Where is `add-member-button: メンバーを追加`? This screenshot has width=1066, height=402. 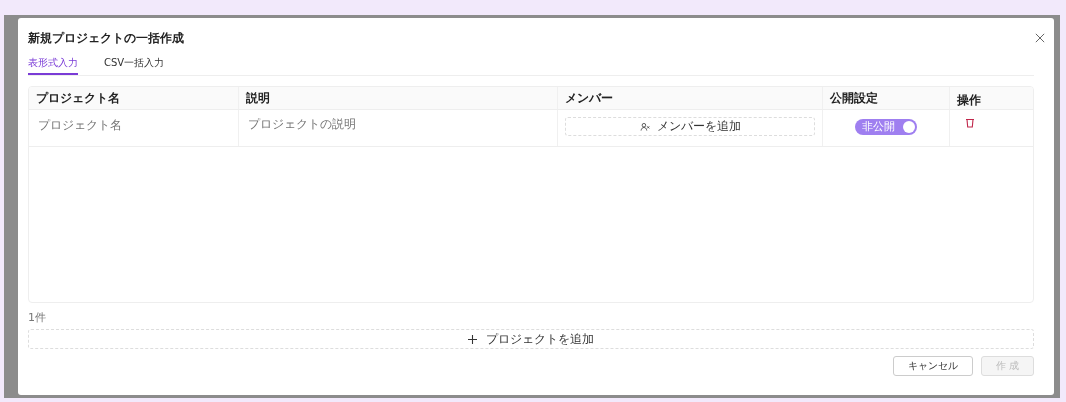
add-member-button: メンバーを追加 is located at coordinates (690, 126).